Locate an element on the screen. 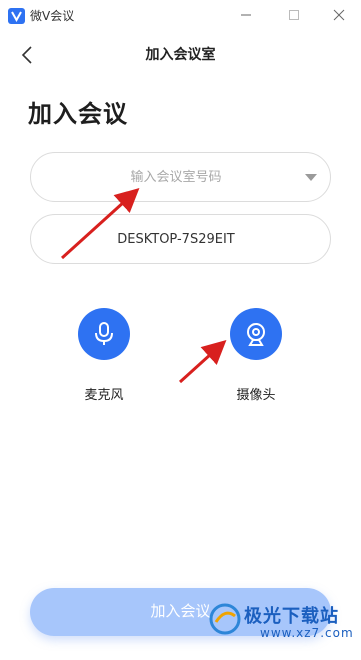 This screenshot has width=361, height=660. window-titlebar: 微V会议 is located at coordinates (180, 16).